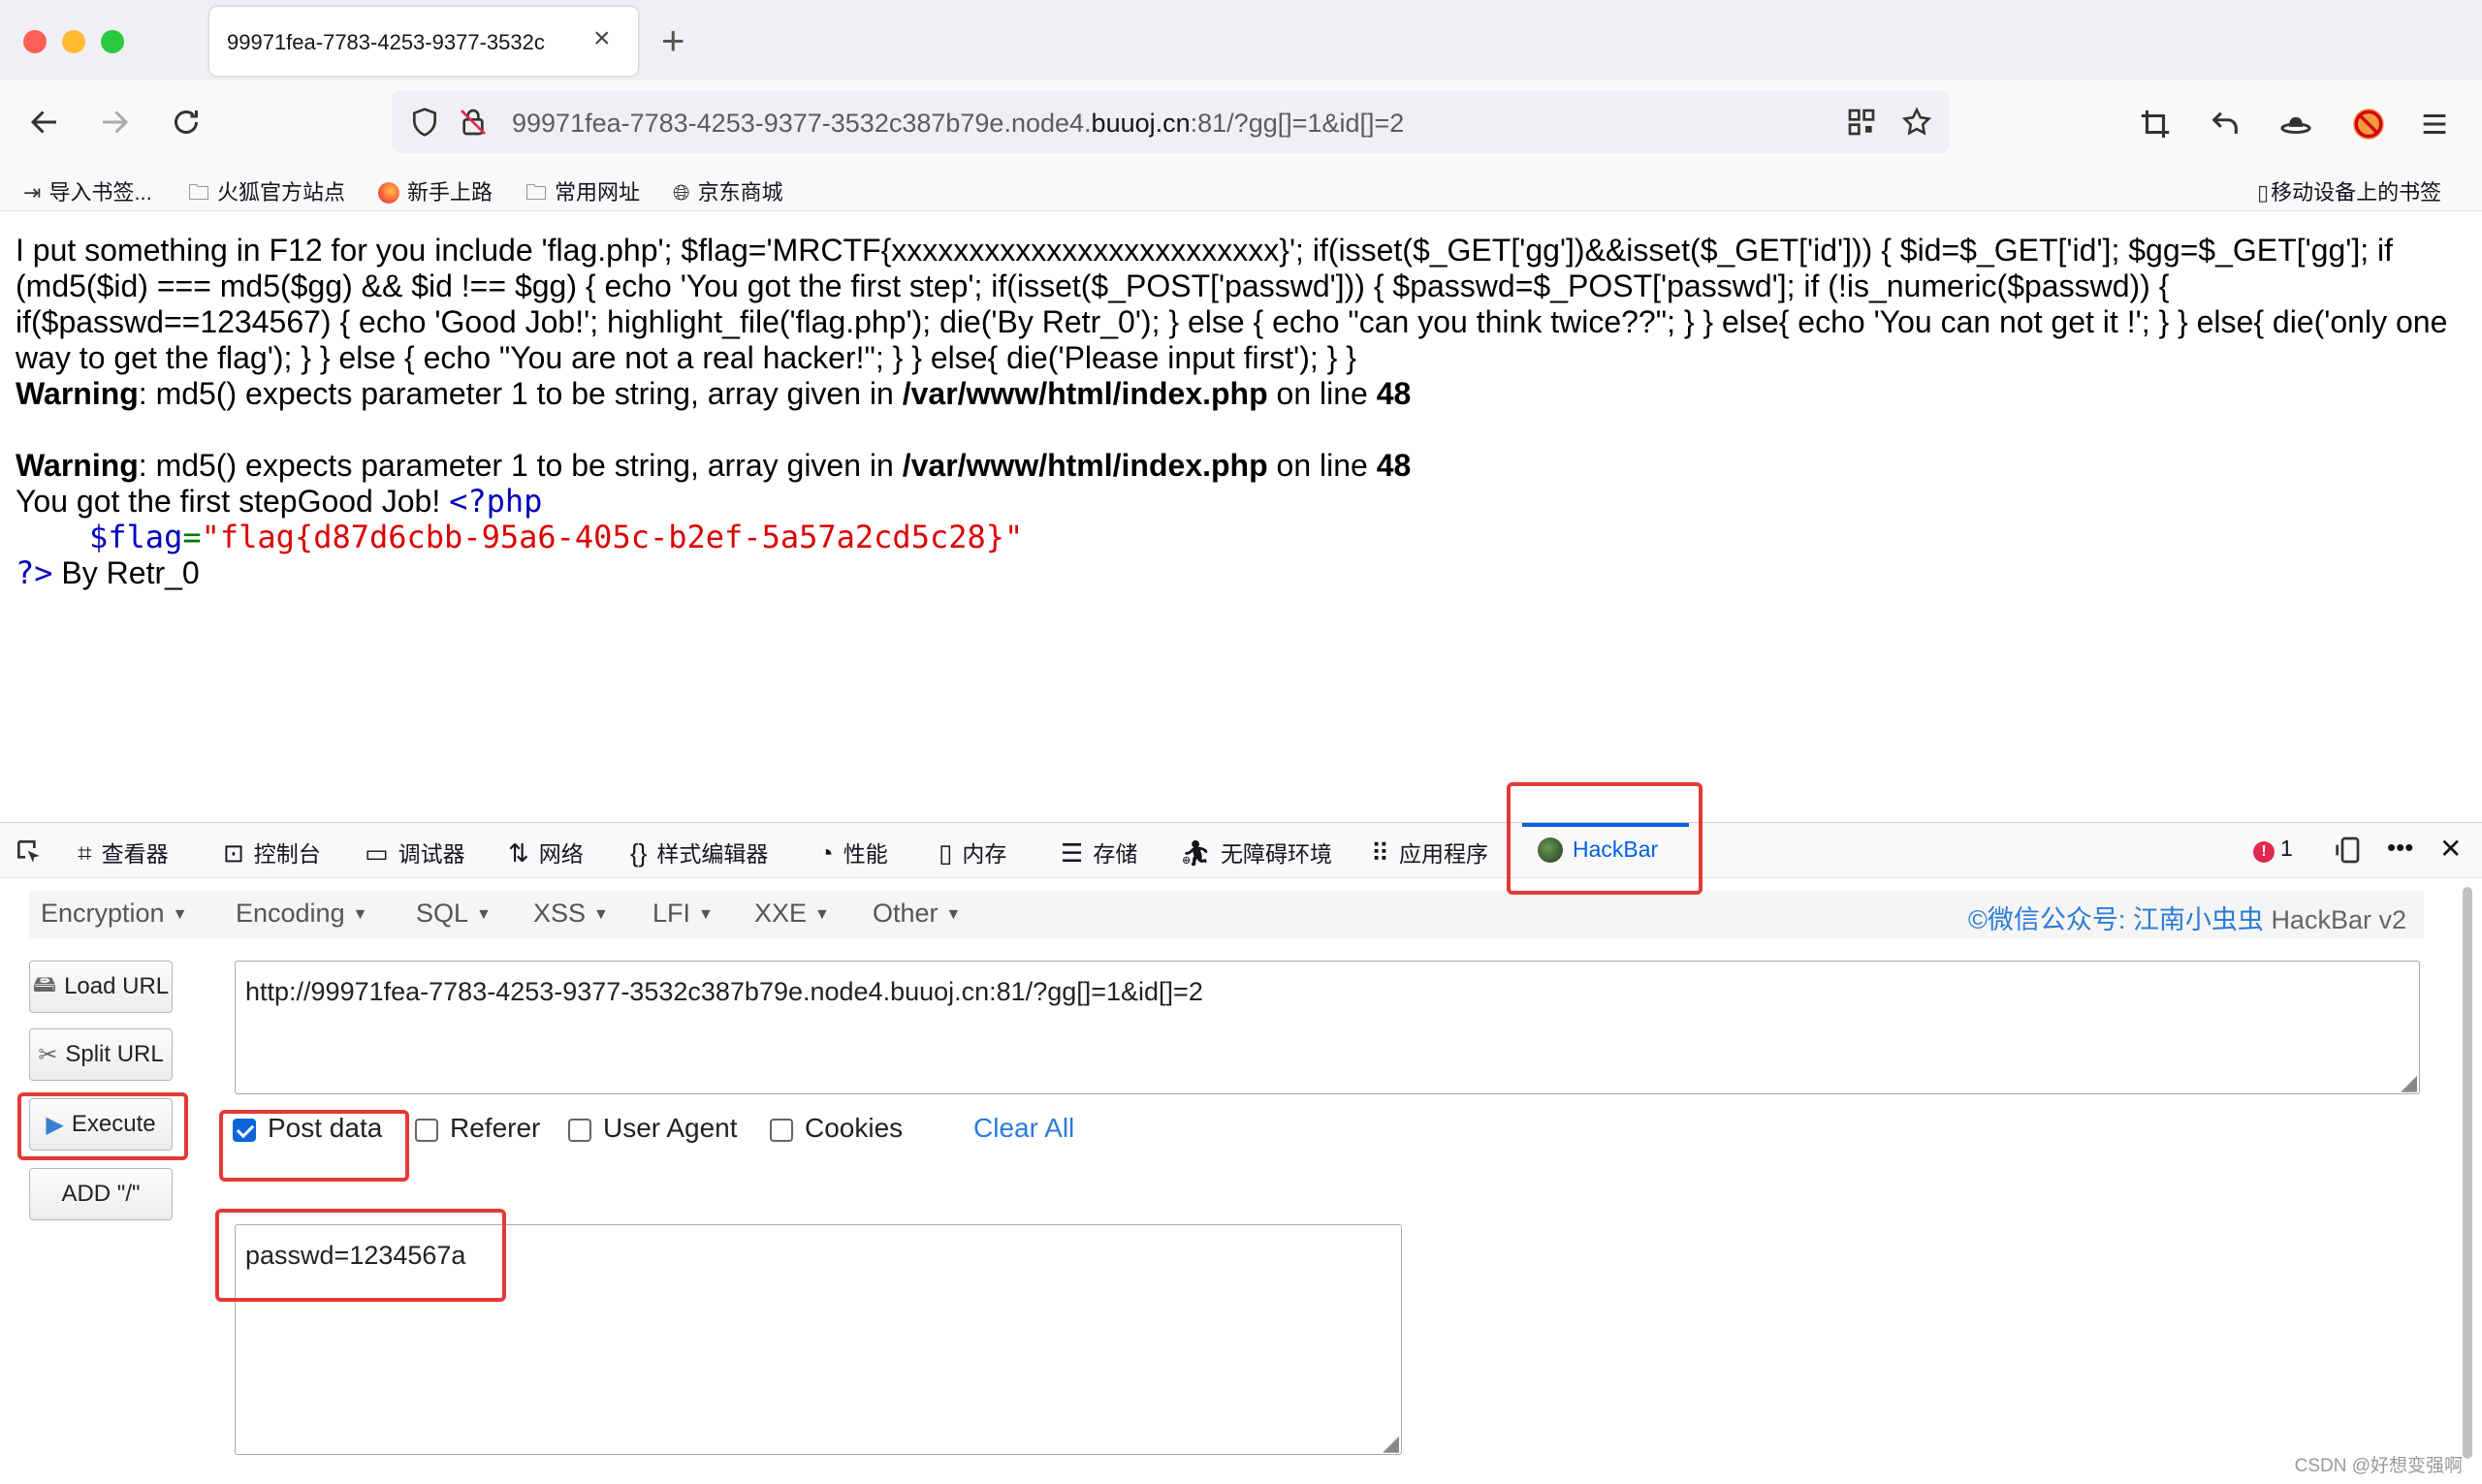 The height and width of the screenshot is (1484, 2482). I want to click on debugger-icon: ▭, so click(377, 853).